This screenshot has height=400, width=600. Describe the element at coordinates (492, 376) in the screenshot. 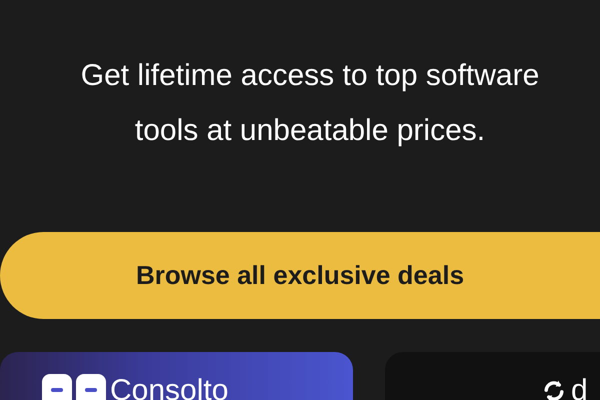

I see `deal-card: d` at that location.